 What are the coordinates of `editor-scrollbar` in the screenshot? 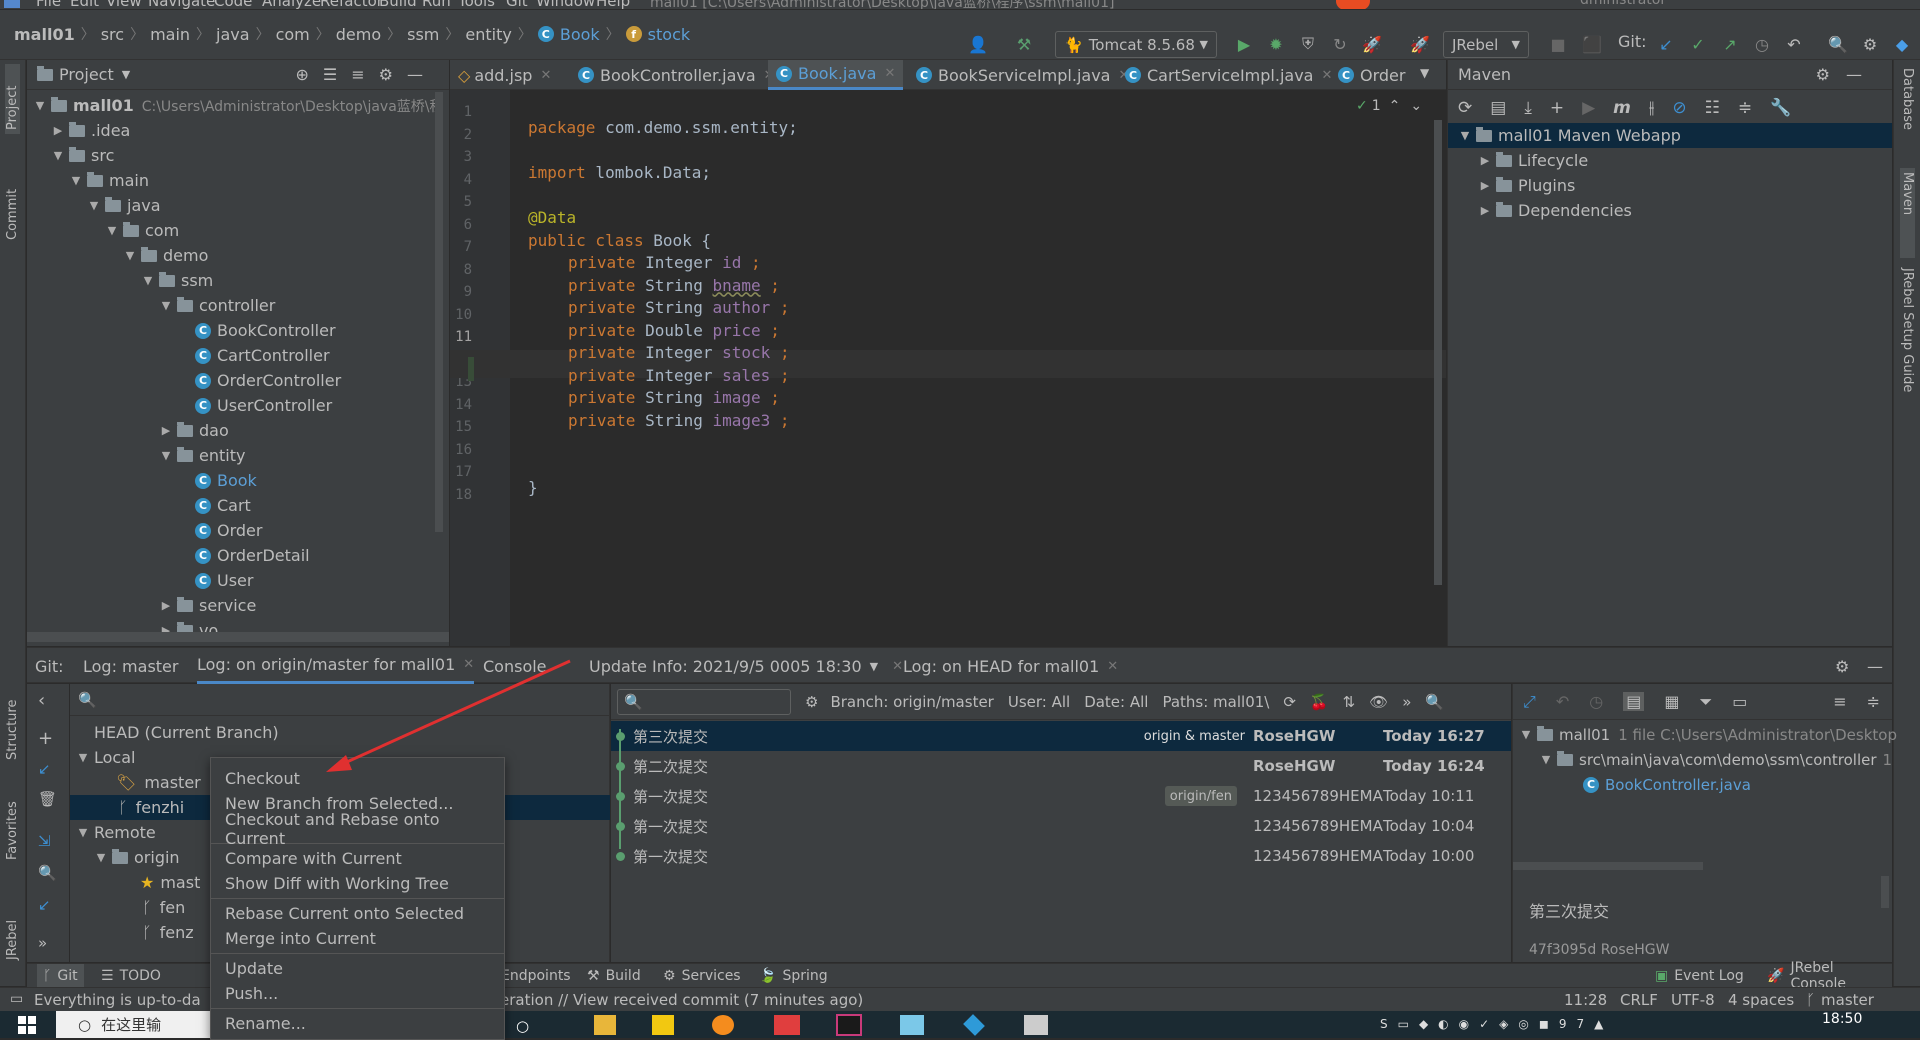 It's located at (1438, 352).